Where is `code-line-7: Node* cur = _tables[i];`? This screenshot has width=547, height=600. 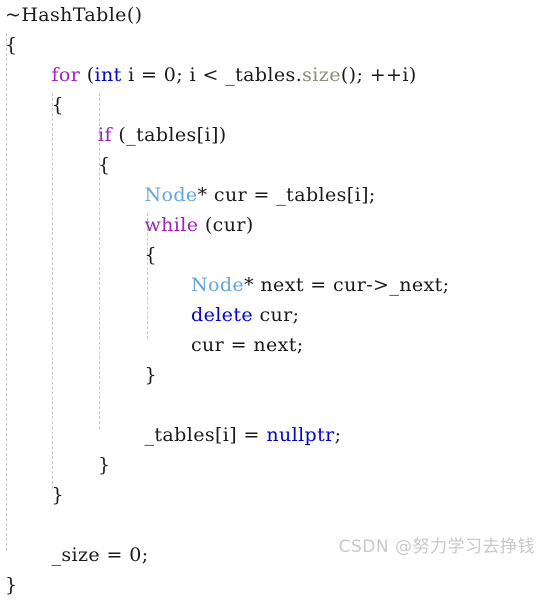
code-line-7: Node* cur = _tables[i]; is located at coordinates (273, 195).